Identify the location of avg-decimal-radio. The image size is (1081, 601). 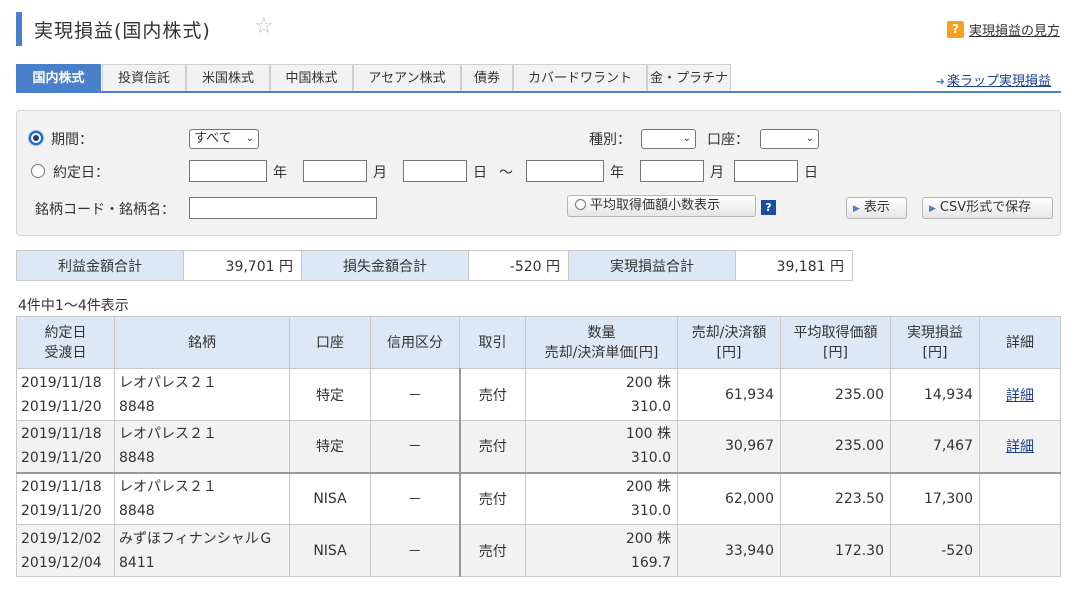
(580, 204).